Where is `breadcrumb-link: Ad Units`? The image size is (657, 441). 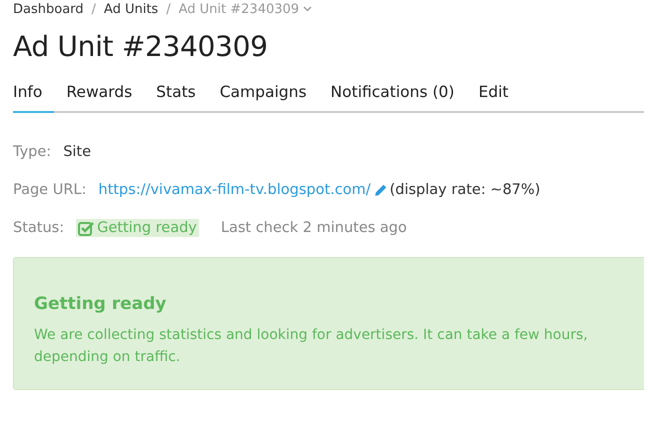 breadcrumb-link: Ad Units is located at coordinates (131, 9).